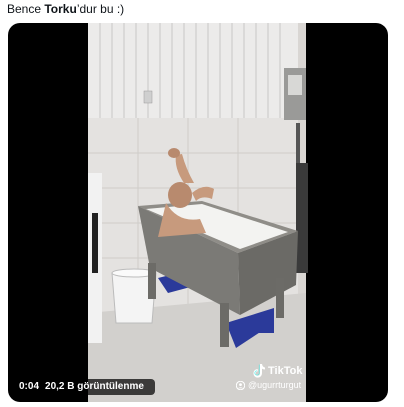  I want to click on video-stats-badge: 0:04 20,2 B görüntülenme, so click(84, 387).